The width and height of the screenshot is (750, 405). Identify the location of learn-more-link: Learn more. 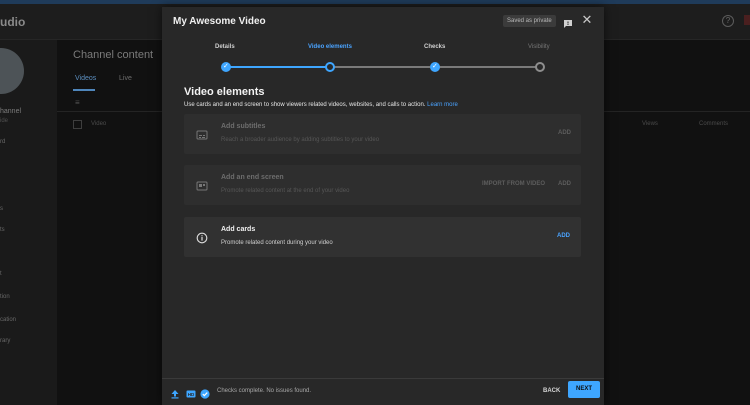
(442, 105).